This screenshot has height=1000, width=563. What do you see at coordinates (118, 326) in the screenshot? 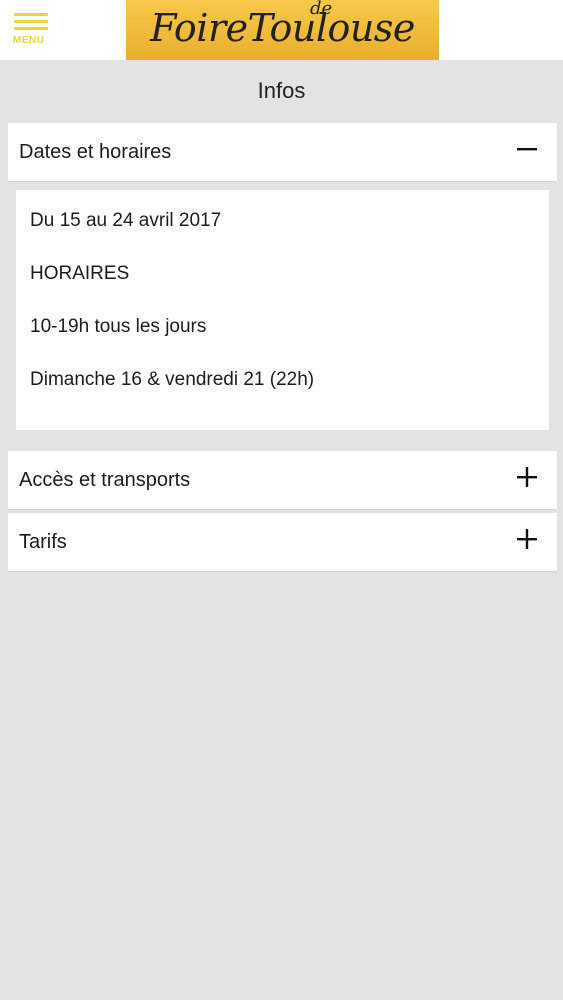
I see `hours-text: 10-19h tous les jours` at bounding box center [118, 326].